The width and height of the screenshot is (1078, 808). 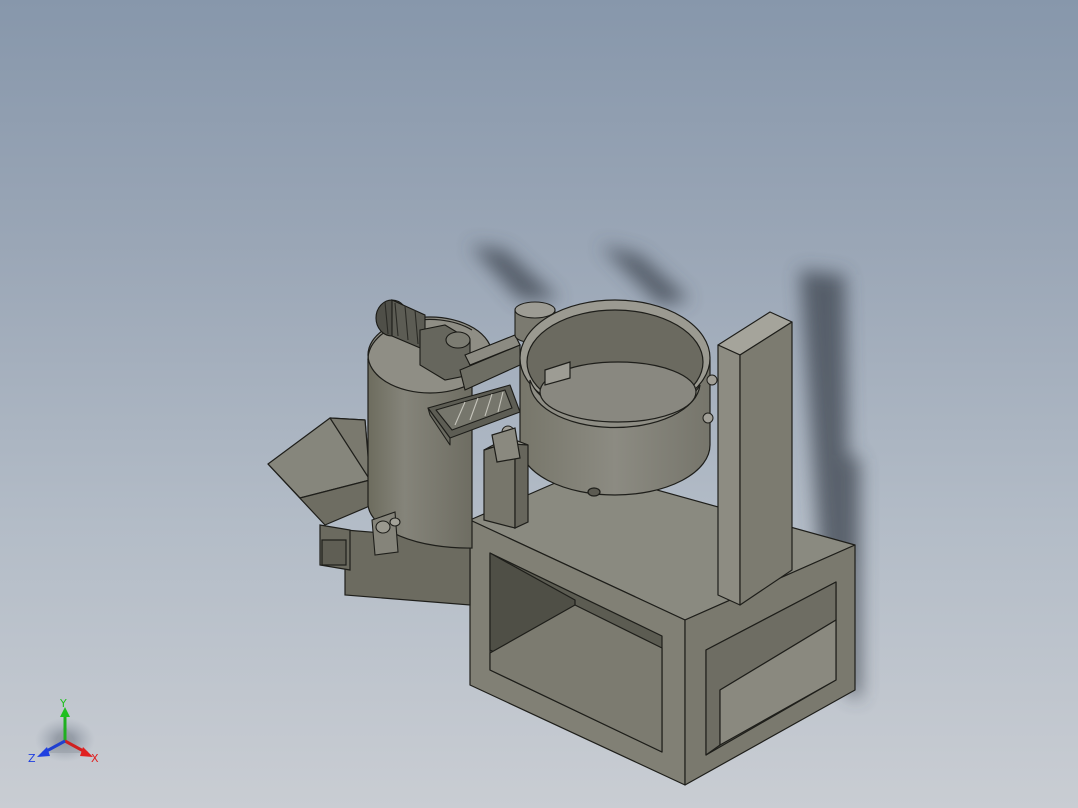 What do you see at coordinates (320, 471) in the screenshot?
I see `discharge-chute` at bounding box center [320, 471].